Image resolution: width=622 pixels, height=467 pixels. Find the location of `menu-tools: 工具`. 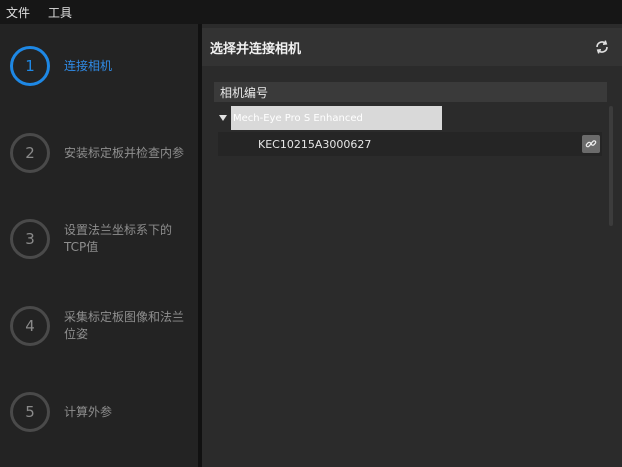

menu-tools: 工具 is located at coordinates (60, 12).